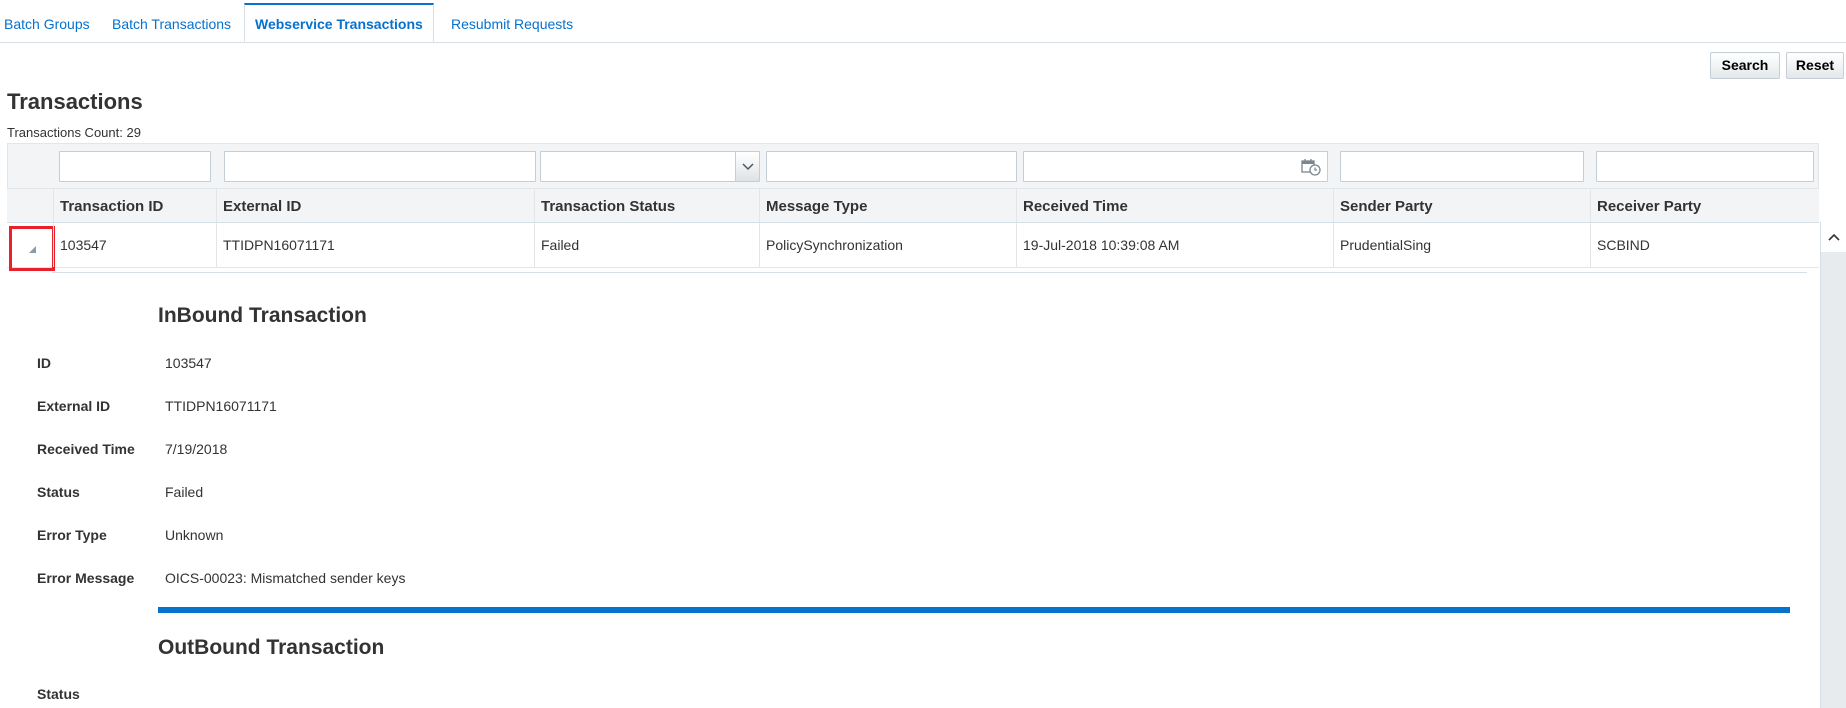 The width and height of the screenshot is (1846, 708). What do you see at coordinates (512, 23) in the screenshot?
I see `tab-resubmit-requests: Resubmit Requests` at bounding box center [512, 23].